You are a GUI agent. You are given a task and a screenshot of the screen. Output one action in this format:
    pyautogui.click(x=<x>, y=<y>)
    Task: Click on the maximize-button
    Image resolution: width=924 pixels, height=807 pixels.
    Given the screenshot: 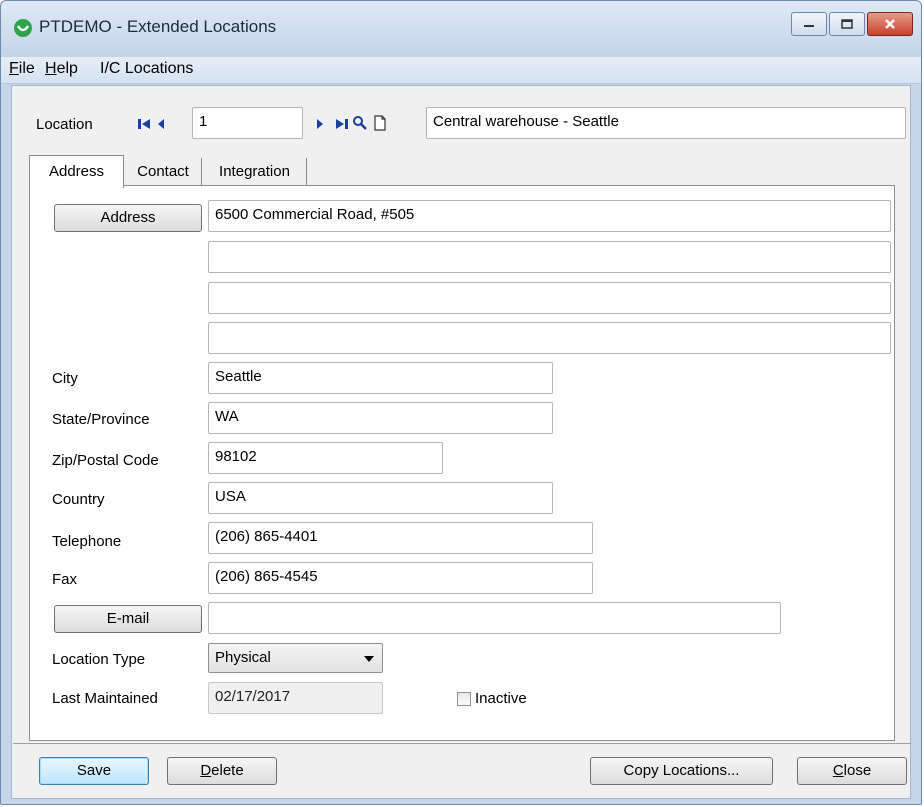 What is the action you would take?
    pyautogui.click(x=847, y=24)
    